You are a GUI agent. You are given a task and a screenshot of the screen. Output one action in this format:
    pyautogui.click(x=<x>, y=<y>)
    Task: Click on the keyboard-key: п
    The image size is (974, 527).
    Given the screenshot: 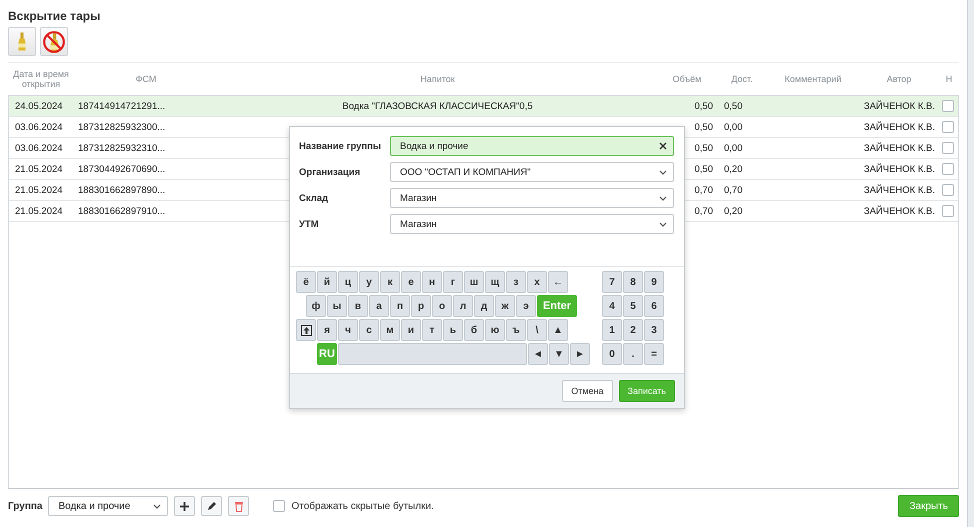 What is the action you would take?
    pyautogui.click(x=400, y=306)
    